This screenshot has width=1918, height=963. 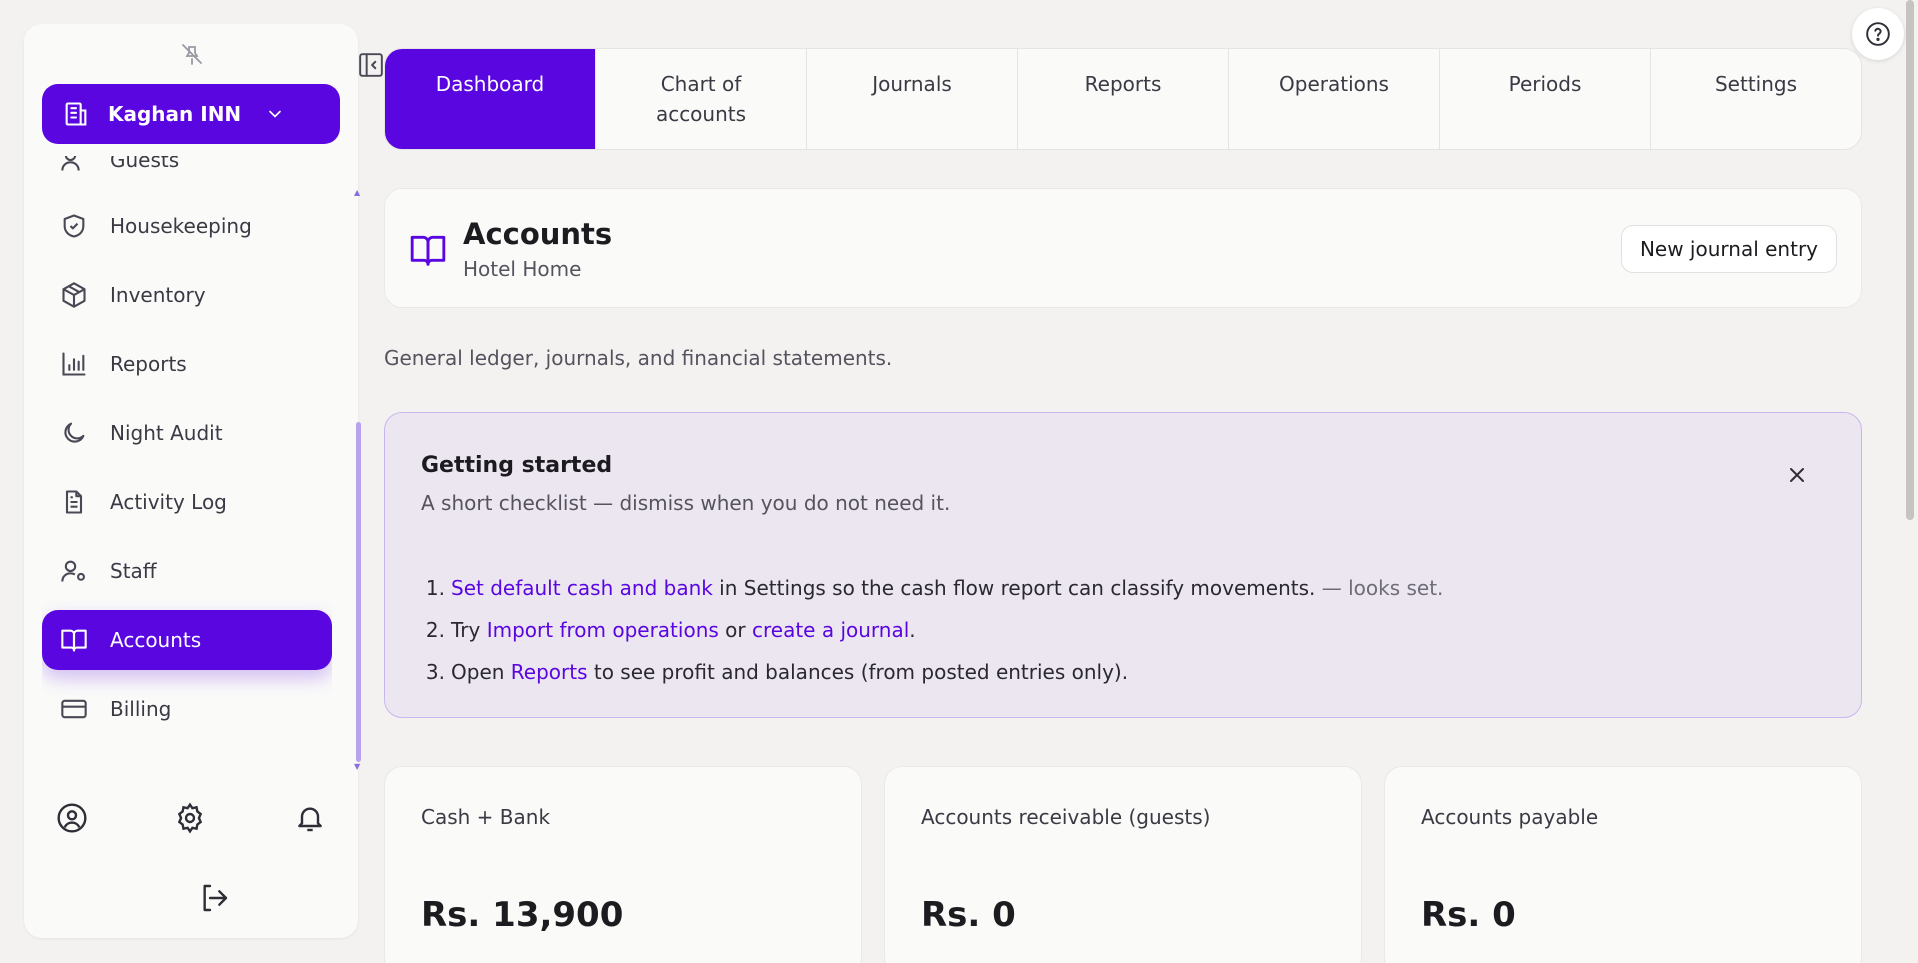 What do you see at coordinates (912, 630) in the screenshot?
I see `step-text: .` at bounding box center [912, 630].